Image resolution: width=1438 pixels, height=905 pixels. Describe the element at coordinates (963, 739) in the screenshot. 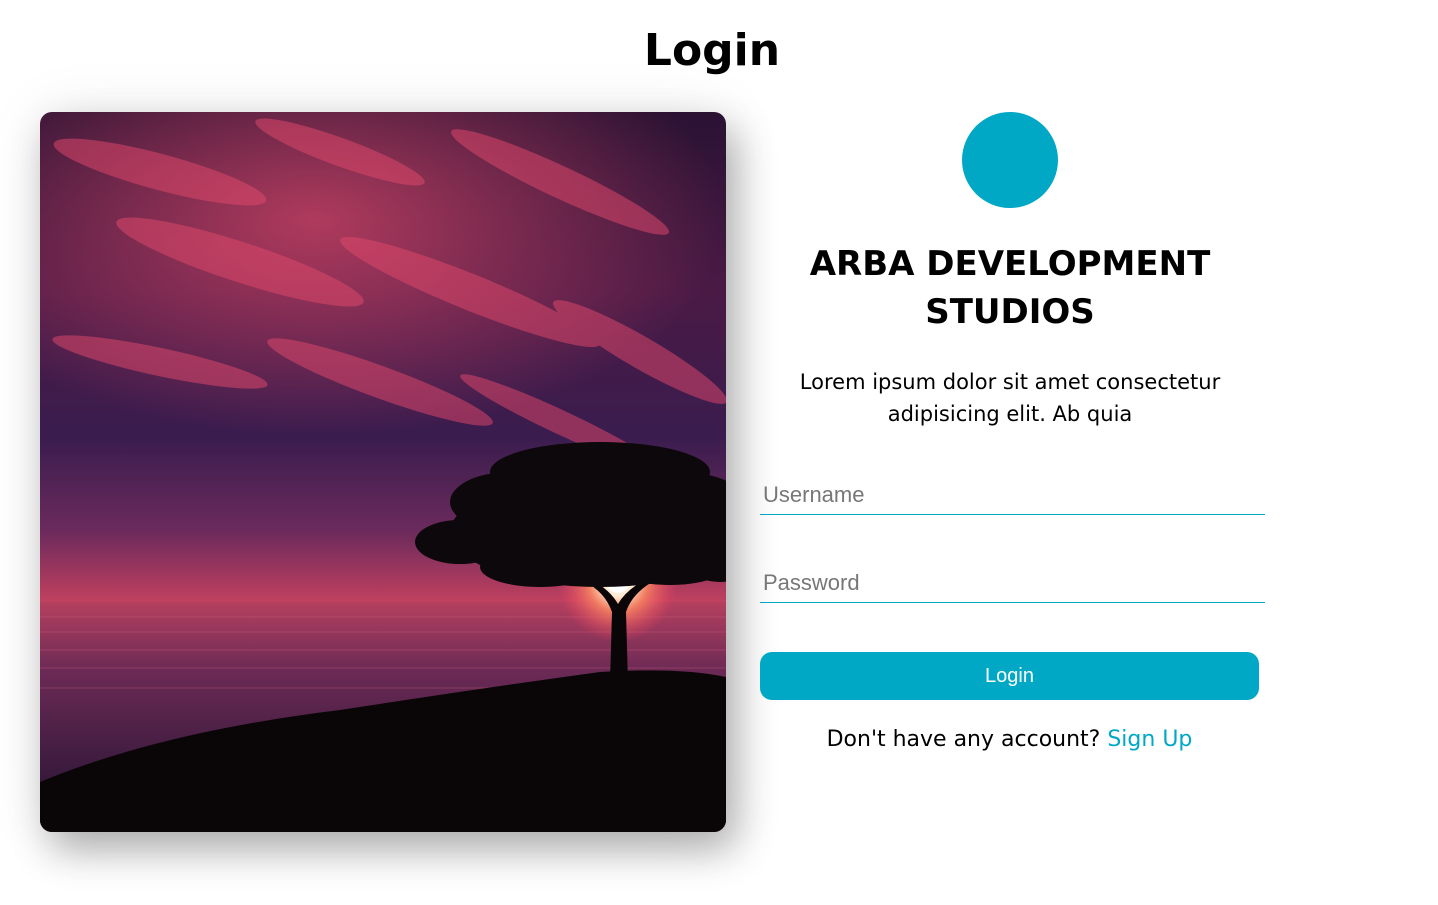

I see `signup-prompt-text: Don't have any account?` at that location.